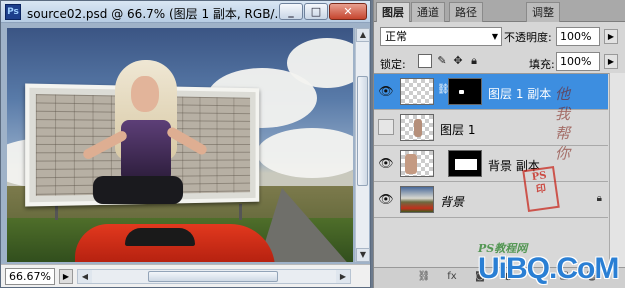  I want to click on minimize-button: _, so click(291, 11).